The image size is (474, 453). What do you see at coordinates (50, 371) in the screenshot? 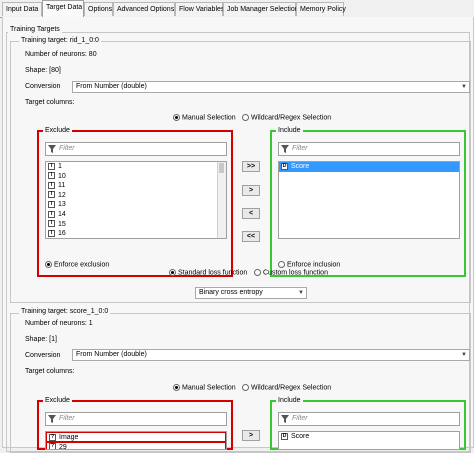
I see `target2-target-columns-label: Target columns:` at bounding box center [50, 371].